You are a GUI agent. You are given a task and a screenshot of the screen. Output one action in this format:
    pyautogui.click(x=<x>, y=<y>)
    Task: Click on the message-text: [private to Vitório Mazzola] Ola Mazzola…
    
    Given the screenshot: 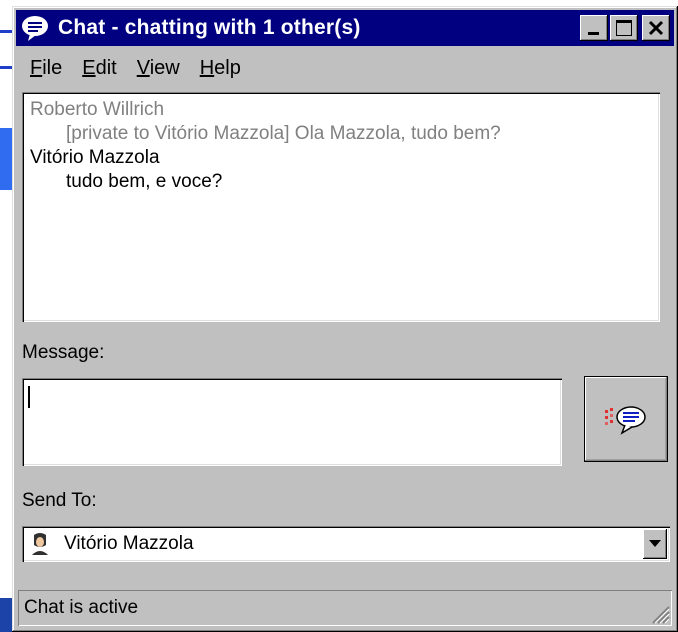 What is the action you would take?
    pyautogui.click(x=283, y=133)
    